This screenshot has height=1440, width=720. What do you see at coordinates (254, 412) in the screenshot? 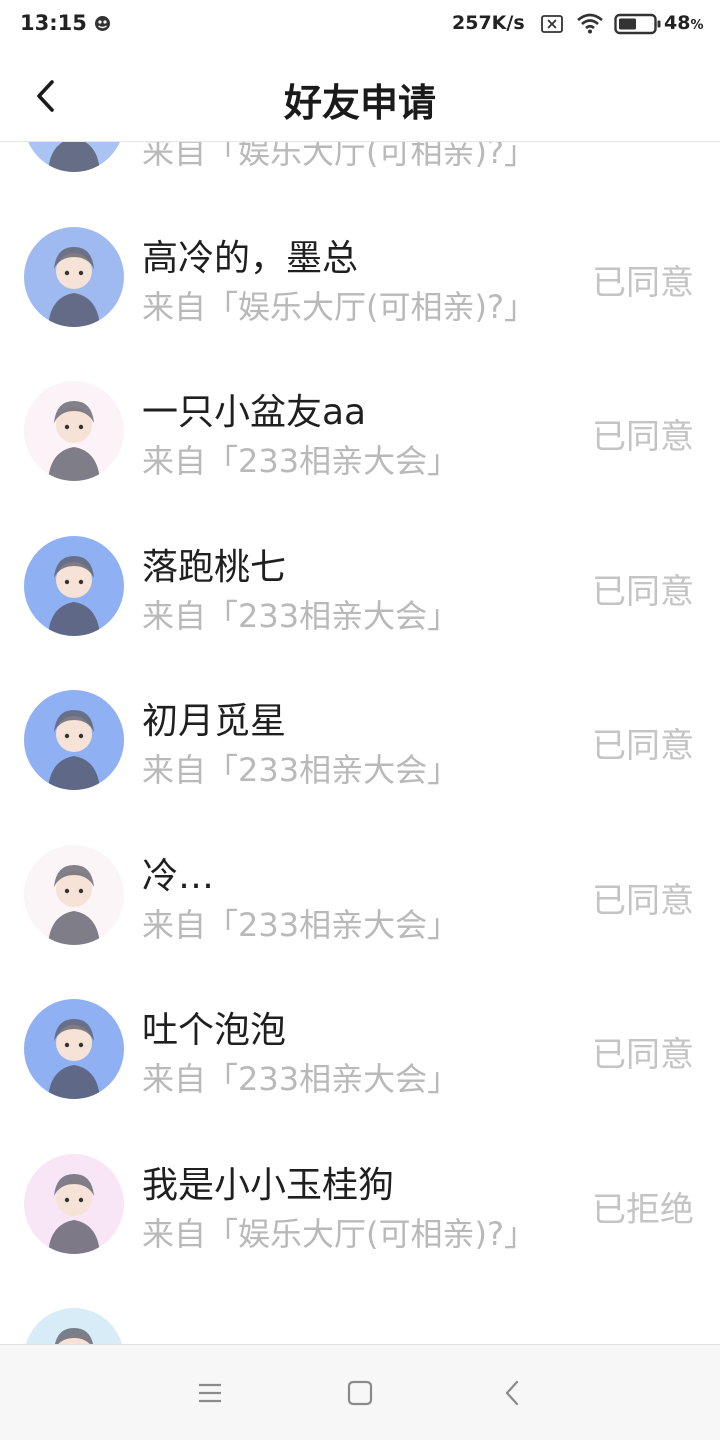
I see `requester-name: 一只小盆友aa` at bounding box center [254, 412].